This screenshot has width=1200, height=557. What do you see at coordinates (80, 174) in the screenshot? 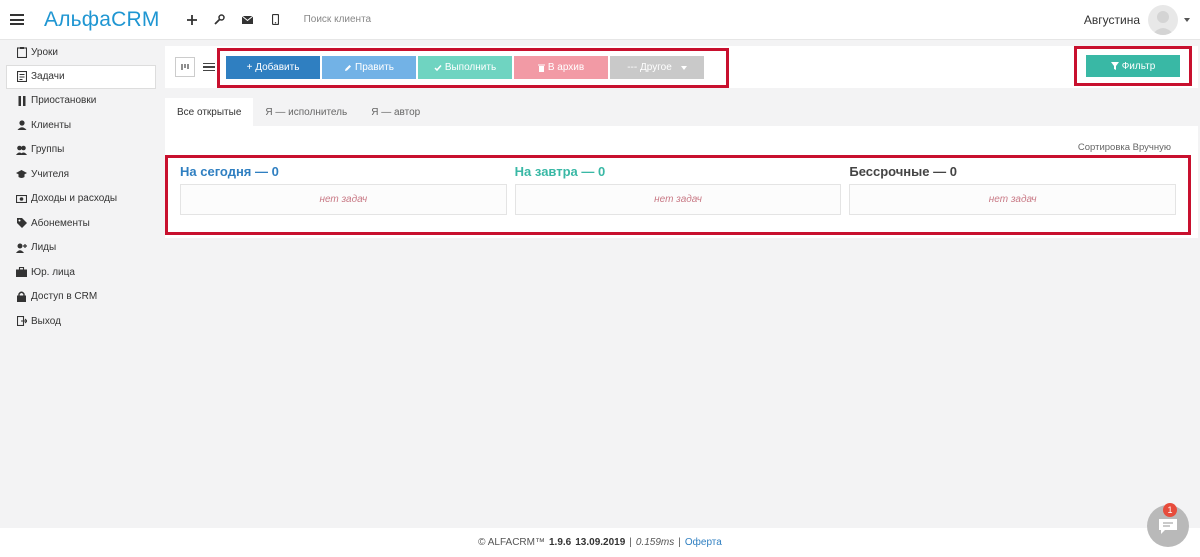
I see `sidebar-item: Учителя` at bounding box center [80, 174].